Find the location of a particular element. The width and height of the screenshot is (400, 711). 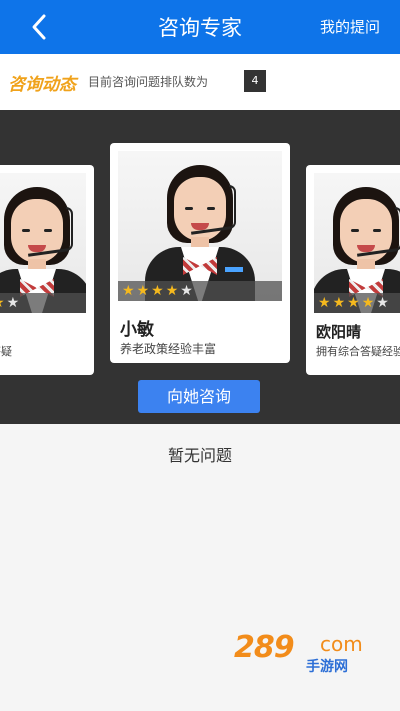

site-watermark-logo: 289 com 手游网 is located at coordinates (309, 653).